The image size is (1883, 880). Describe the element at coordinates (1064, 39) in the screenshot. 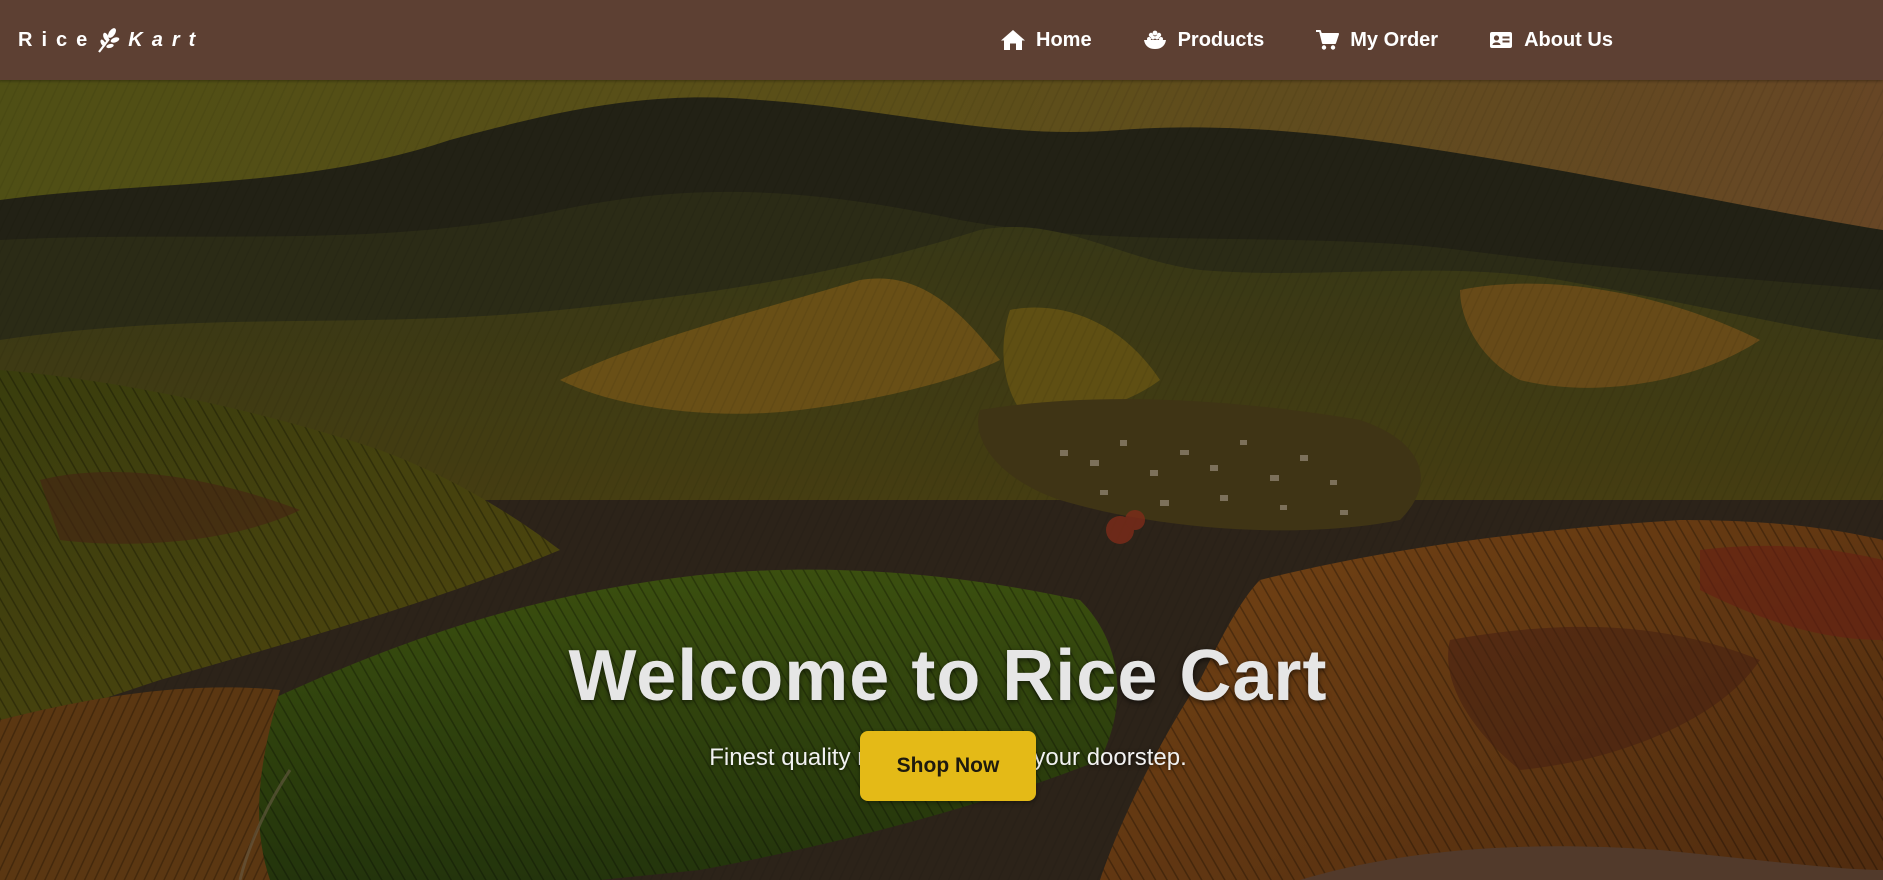

I see `nav-home-label: Home` at that location.